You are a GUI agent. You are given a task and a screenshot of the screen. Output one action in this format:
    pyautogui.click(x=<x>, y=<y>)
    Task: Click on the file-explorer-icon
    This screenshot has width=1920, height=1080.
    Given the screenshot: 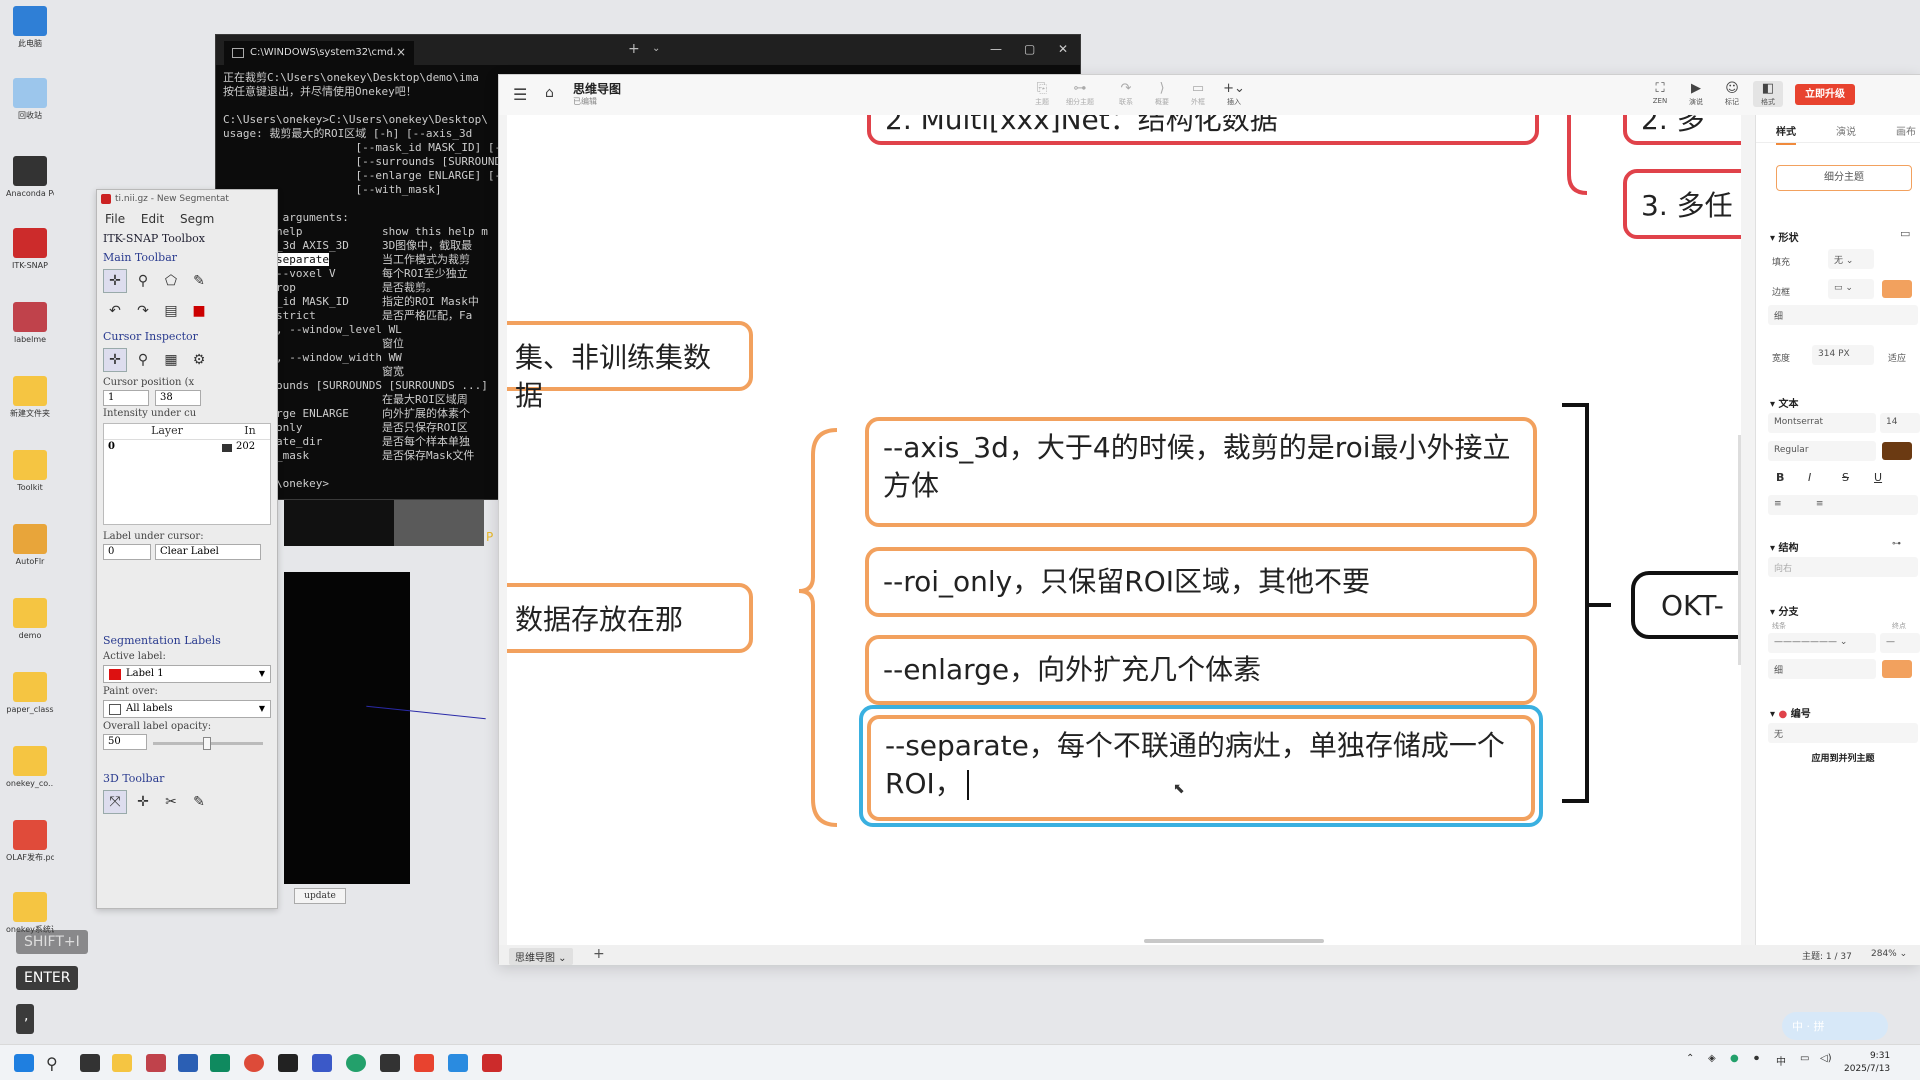 What is the action you would take?
    pyautogui.click(x=122, y=1063)
    